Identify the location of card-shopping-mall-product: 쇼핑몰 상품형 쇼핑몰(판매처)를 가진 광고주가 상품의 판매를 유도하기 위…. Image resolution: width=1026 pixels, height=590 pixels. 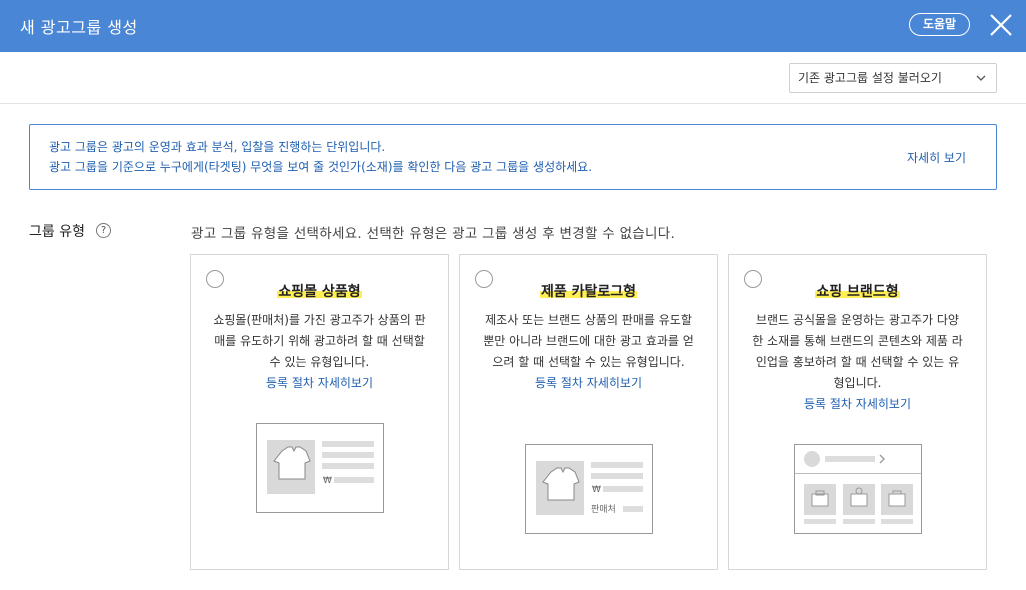
(319, 412).